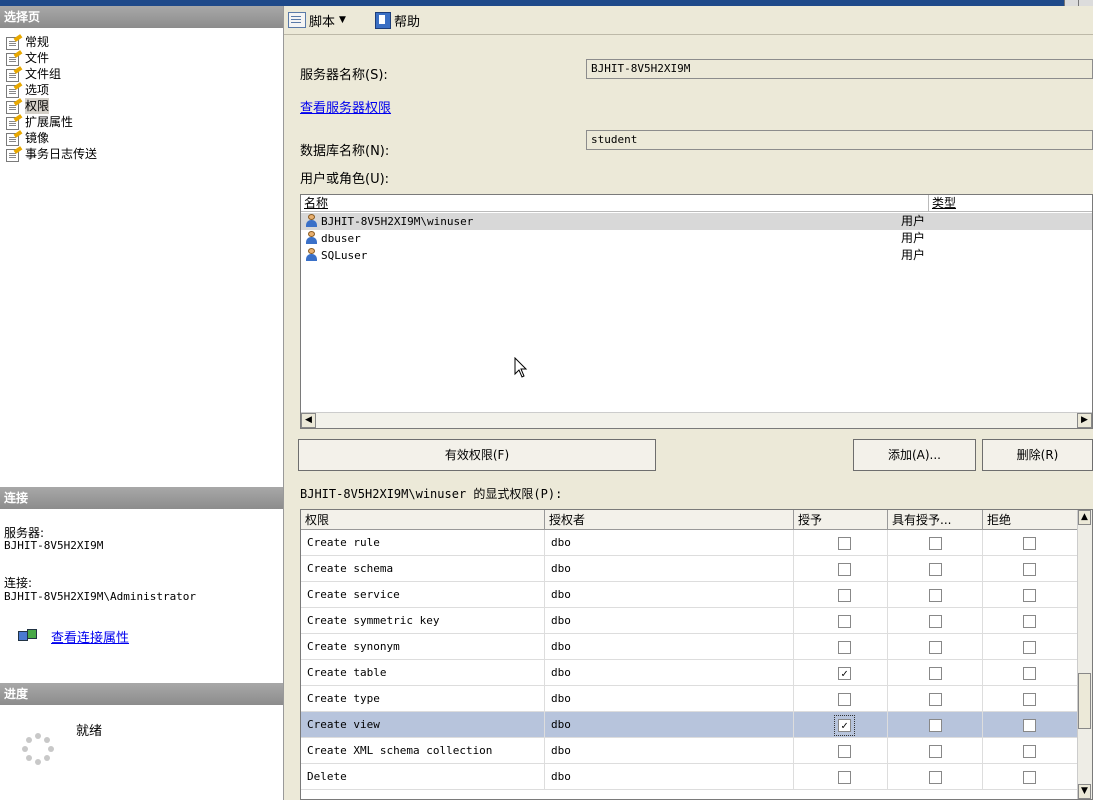  Describe the element at coordinates (696, 238) in the screenshot. I see `user-row: dbuser 用户` at that location.